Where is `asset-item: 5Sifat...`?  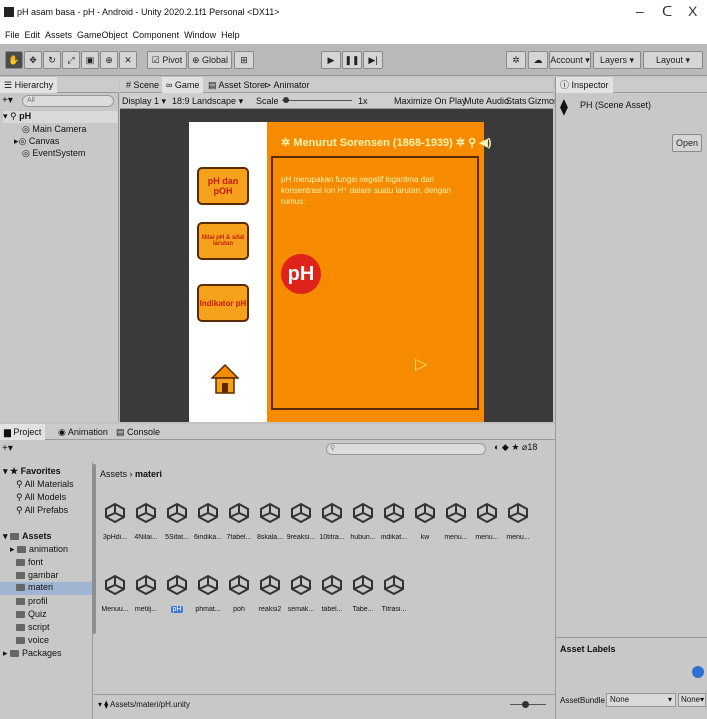
asset-item: 5Sifat... is located at coordinates (177, 521).